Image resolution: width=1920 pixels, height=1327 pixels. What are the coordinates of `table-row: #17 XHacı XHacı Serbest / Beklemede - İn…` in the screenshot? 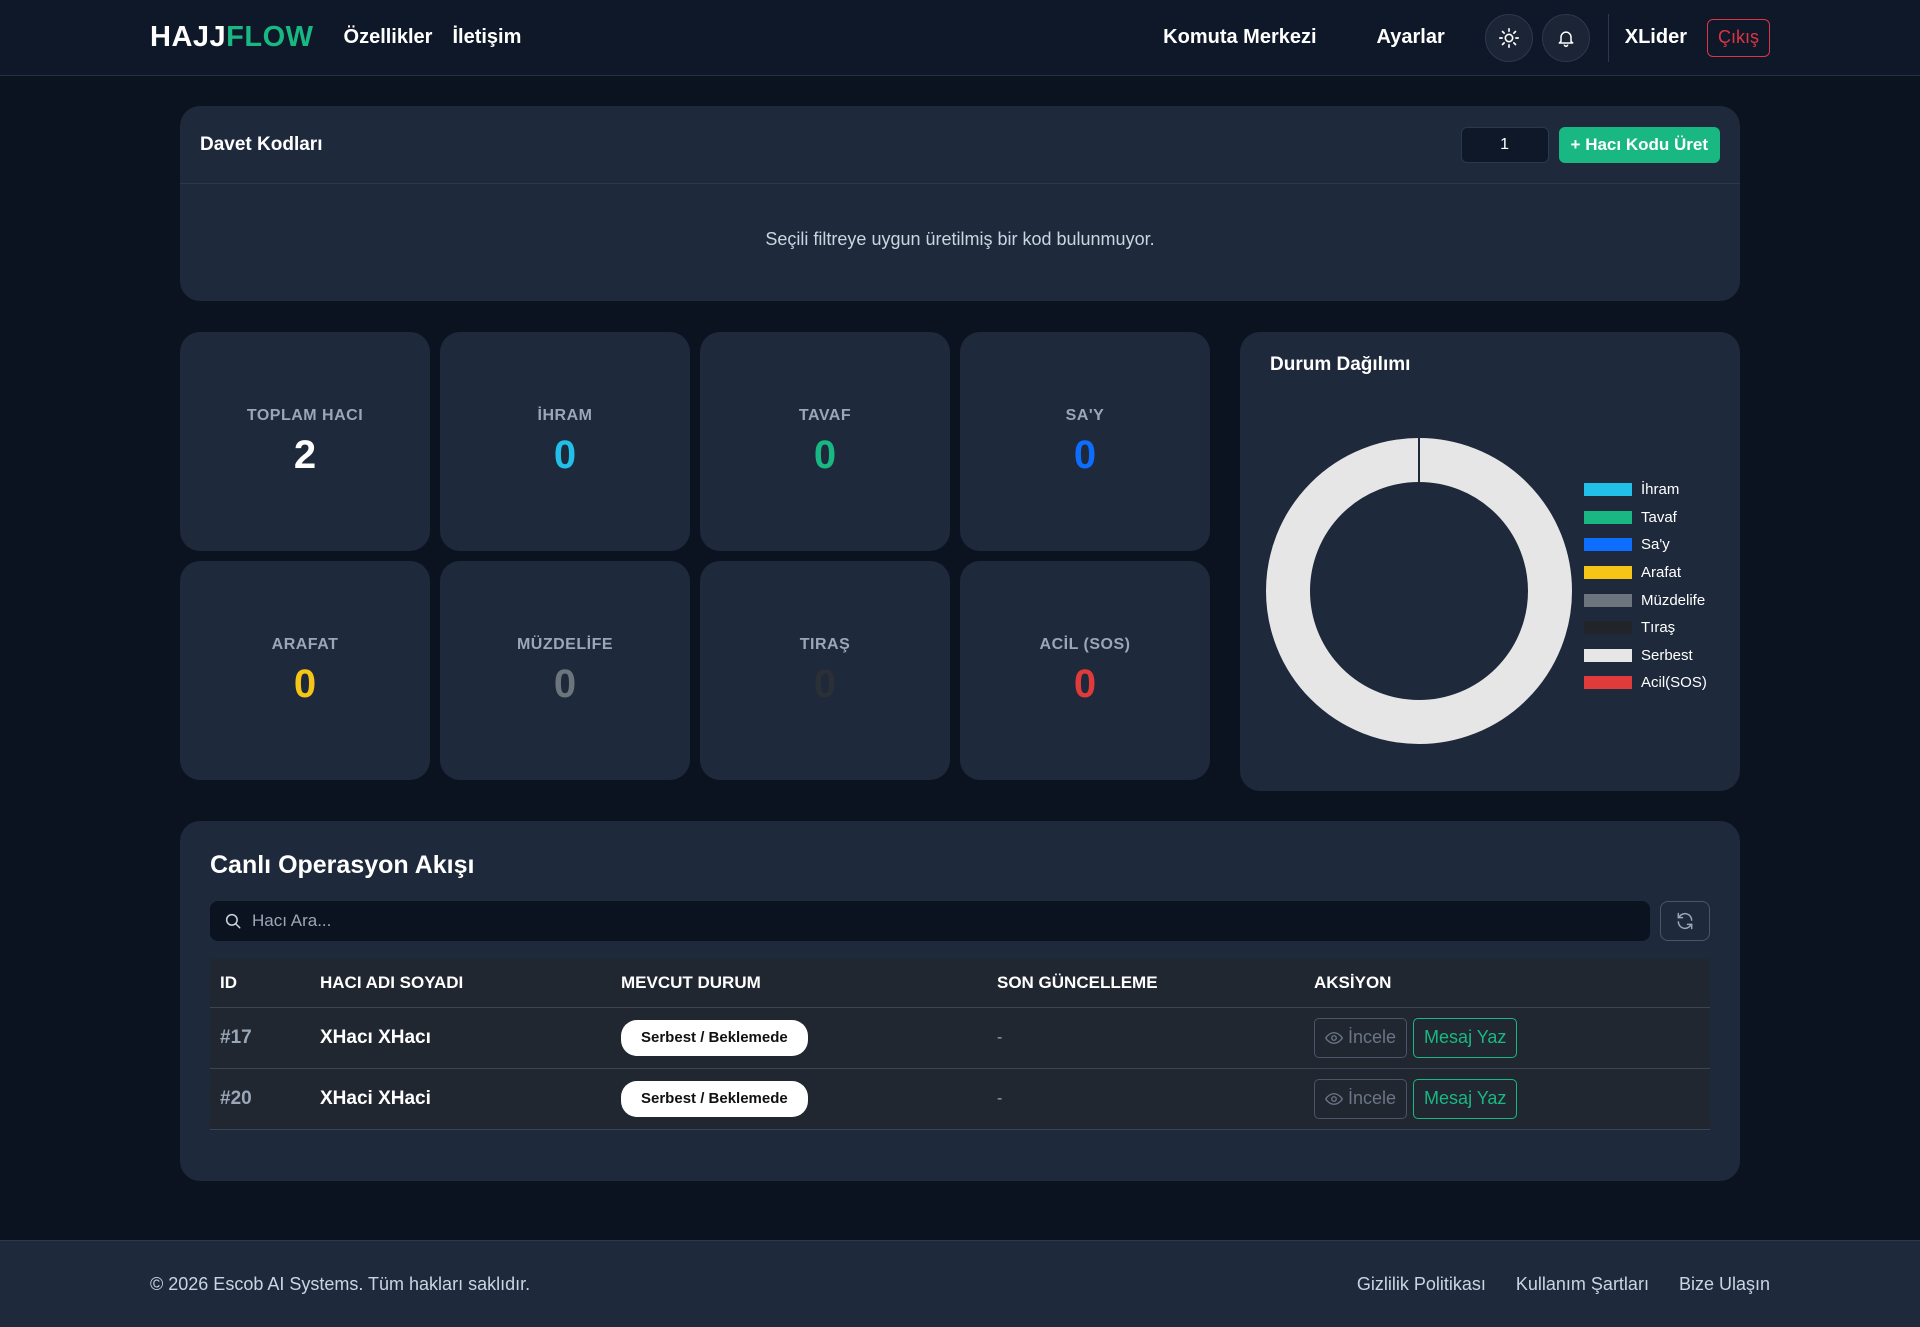 It's located at (960, 1038).